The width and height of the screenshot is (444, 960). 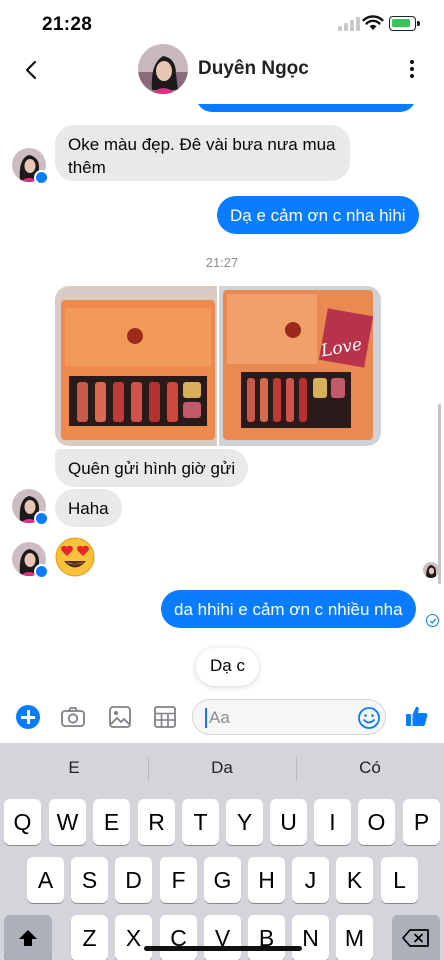 I want to click on draft-preview-chip: Dạ c, so click(x=227, y=667).